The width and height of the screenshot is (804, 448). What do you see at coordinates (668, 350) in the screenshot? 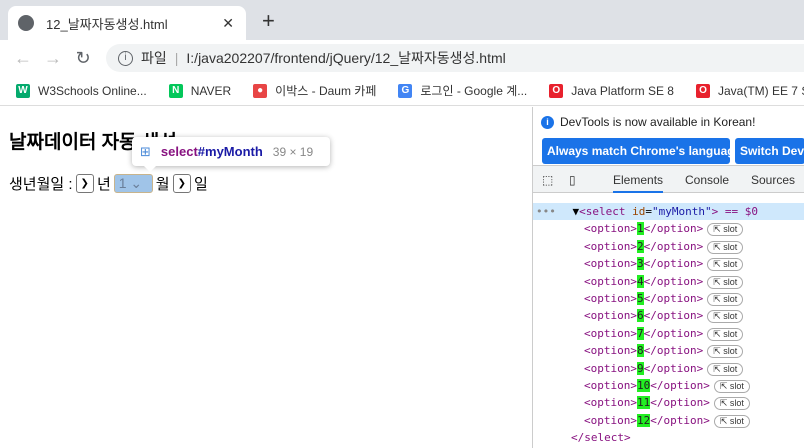
I see `option-node: <option>8</option> ⇱ slot` at bounding box center [668, 350].